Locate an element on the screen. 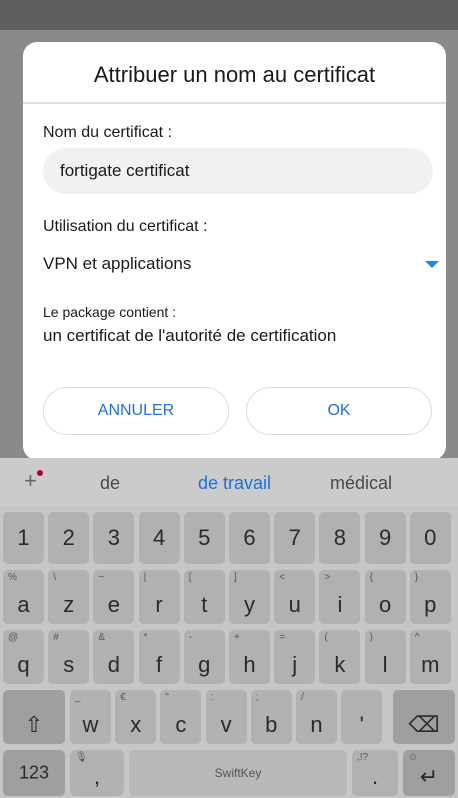  key-x: € x is located at coordinates (136, 717).